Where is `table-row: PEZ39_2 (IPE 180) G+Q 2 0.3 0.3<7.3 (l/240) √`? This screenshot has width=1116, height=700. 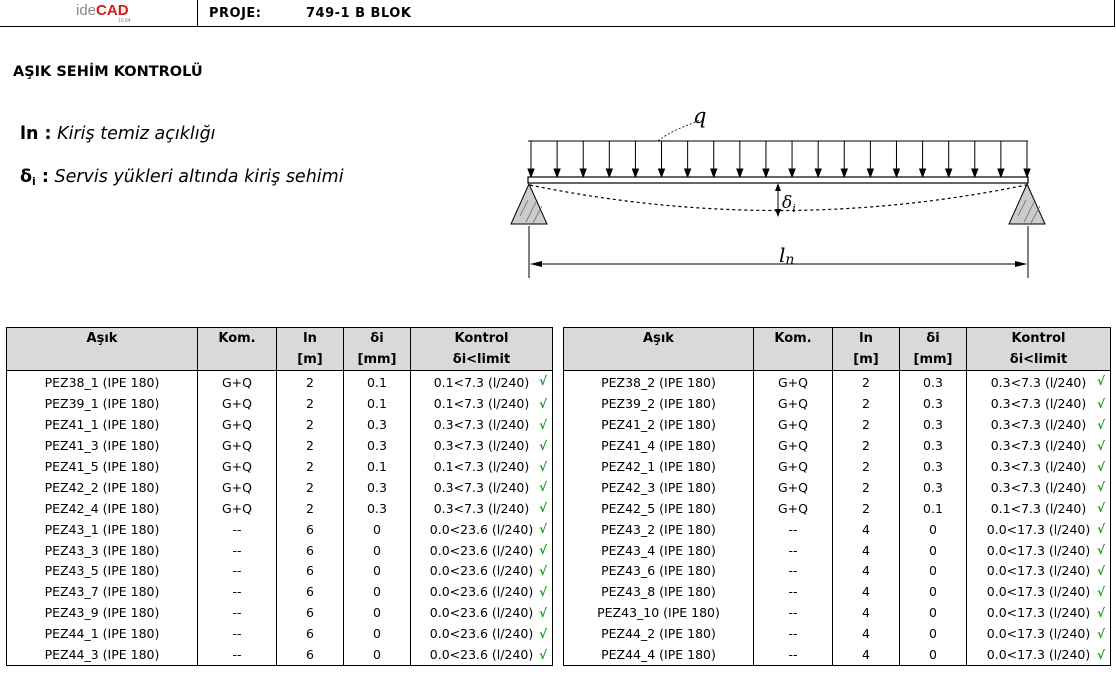
table-row: PEZ39_2 (IPE 180) G+Q 2 0.3 0.3<7.3 (l/240) √ is located at coordinates (837, 404).